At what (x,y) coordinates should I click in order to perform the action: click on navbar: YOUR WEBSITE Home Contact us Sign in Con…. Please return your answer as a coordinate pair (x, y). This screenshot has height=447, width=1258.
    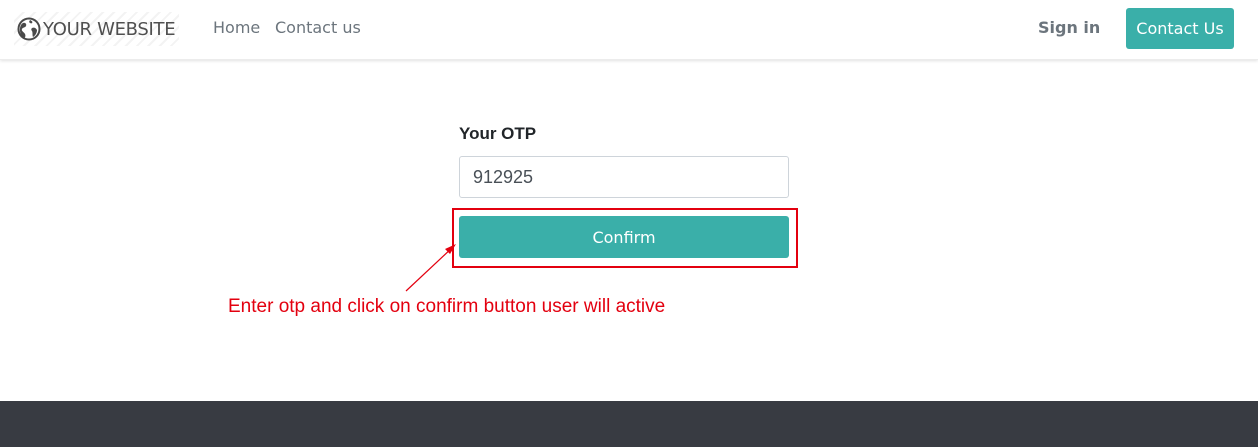
    Looking at the image, I should click on (629, 30).